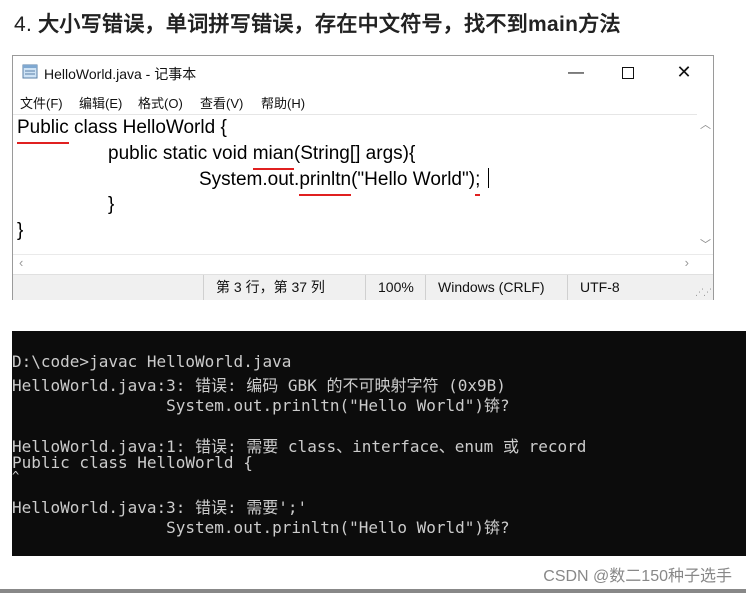 Image resolution: width=746 pixels, height=593 pixels. I want to click on notepad-icon, so click(30, 71).